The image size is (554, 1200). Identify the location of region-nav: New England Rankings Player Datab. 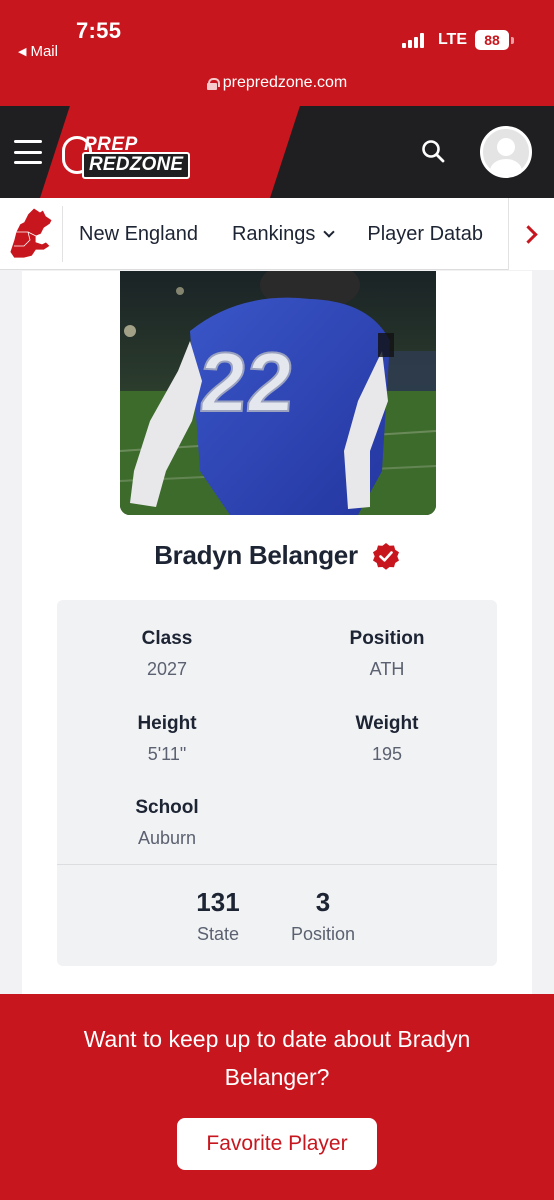
(277, 234).